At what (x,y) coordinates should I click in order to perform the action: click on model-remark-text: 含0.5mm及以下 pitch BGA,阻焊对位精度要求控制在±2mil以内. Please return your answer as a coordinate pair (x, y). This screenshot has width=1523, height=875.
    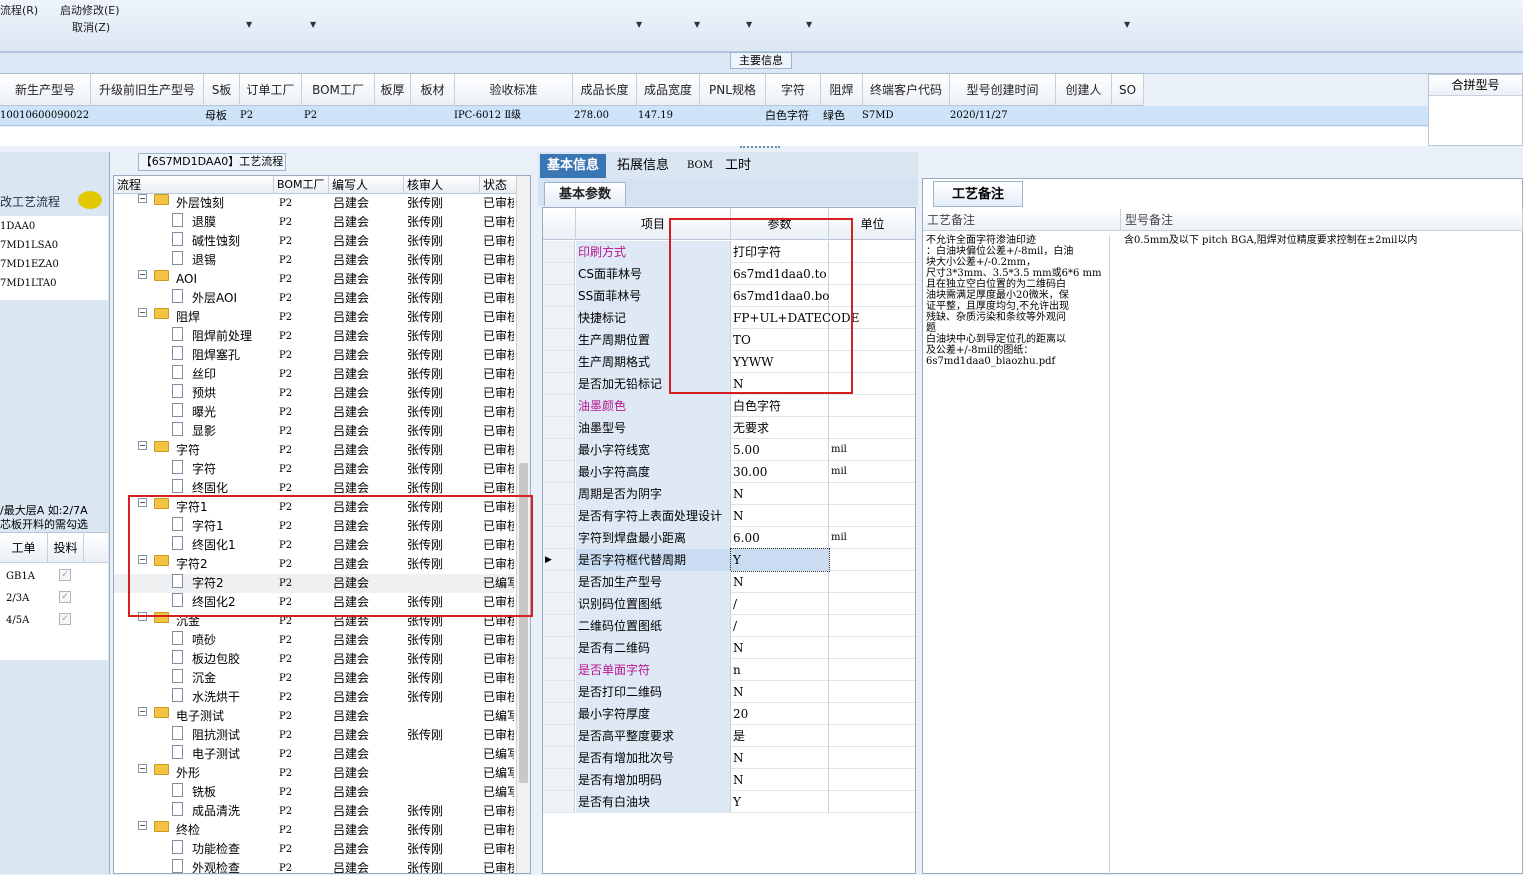
    Looking at the image, I should click on (1319, 240).